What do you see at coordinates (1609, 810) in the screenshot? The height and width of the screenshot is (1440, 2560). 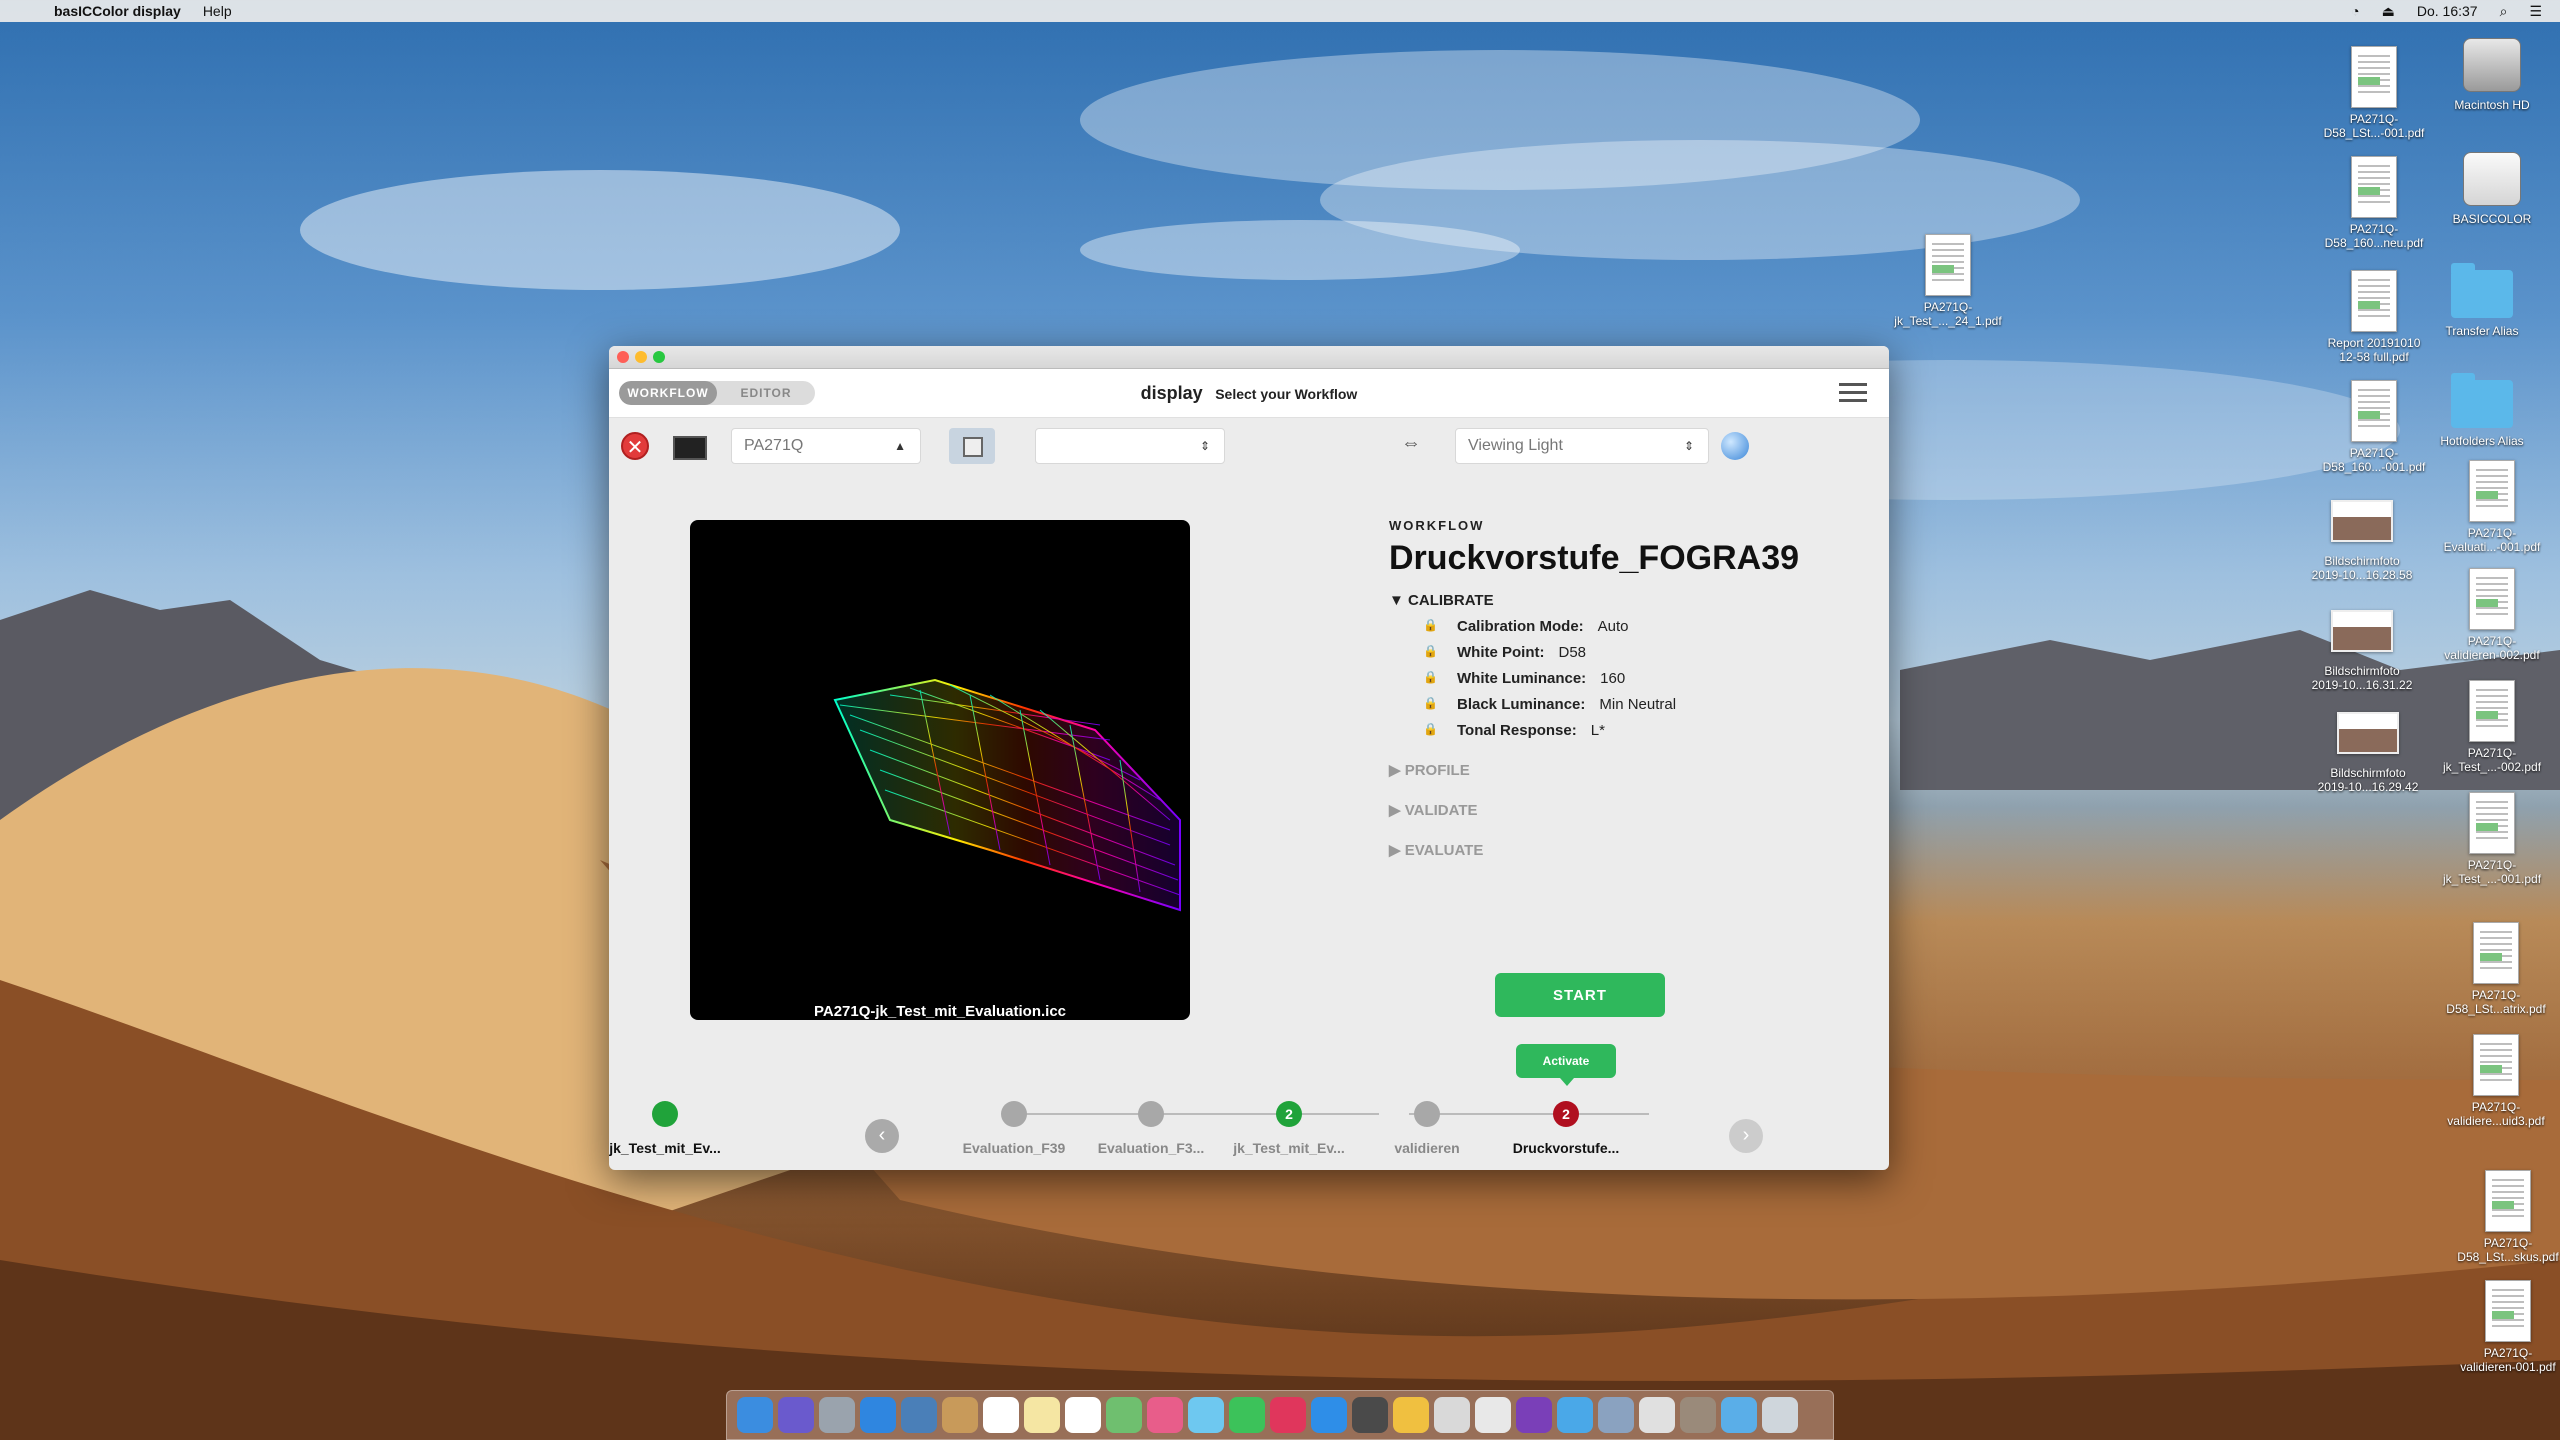 I see `validate-section-toggle: ▶ VALIDATE` at bounding box center [1609, 810].